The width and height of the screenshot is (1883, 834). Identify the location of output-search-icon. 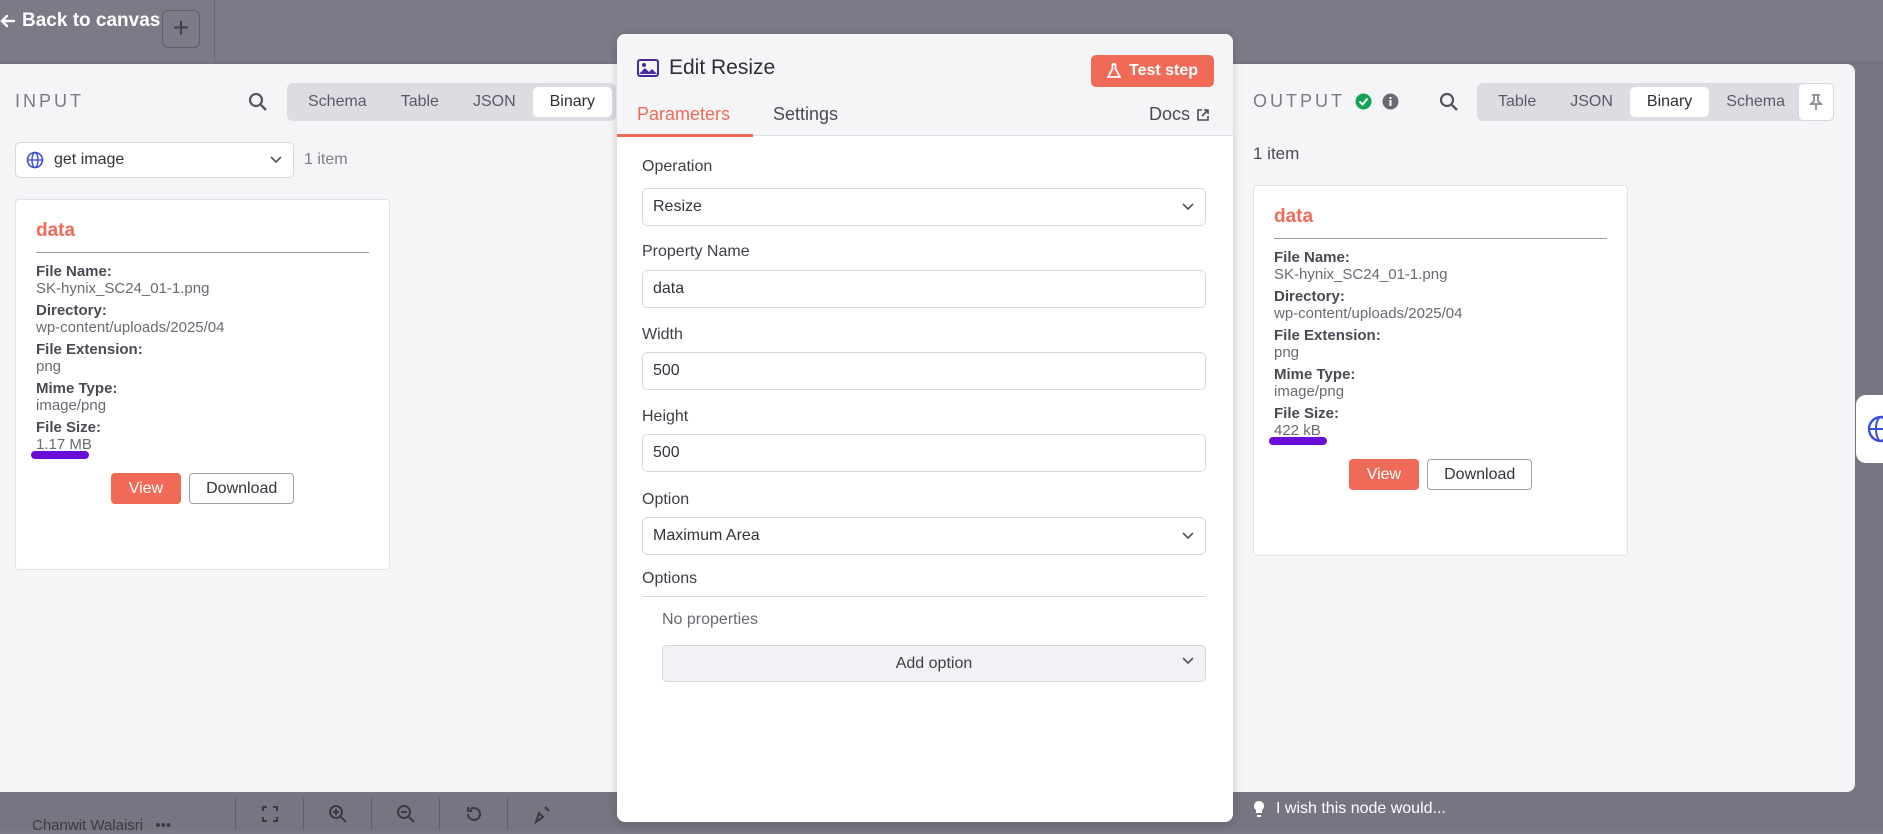
(1449, 102).